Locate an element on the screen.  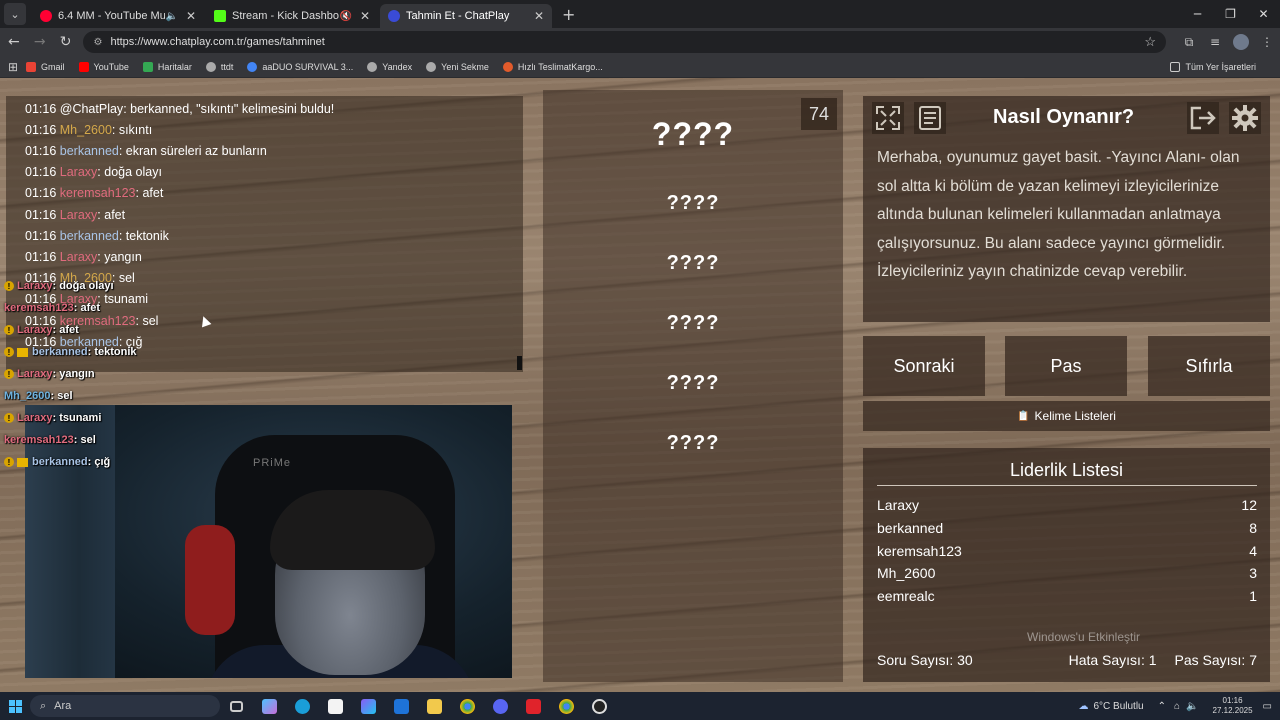
notifications-icon: ▭ is located at coordinates (1267, 706).